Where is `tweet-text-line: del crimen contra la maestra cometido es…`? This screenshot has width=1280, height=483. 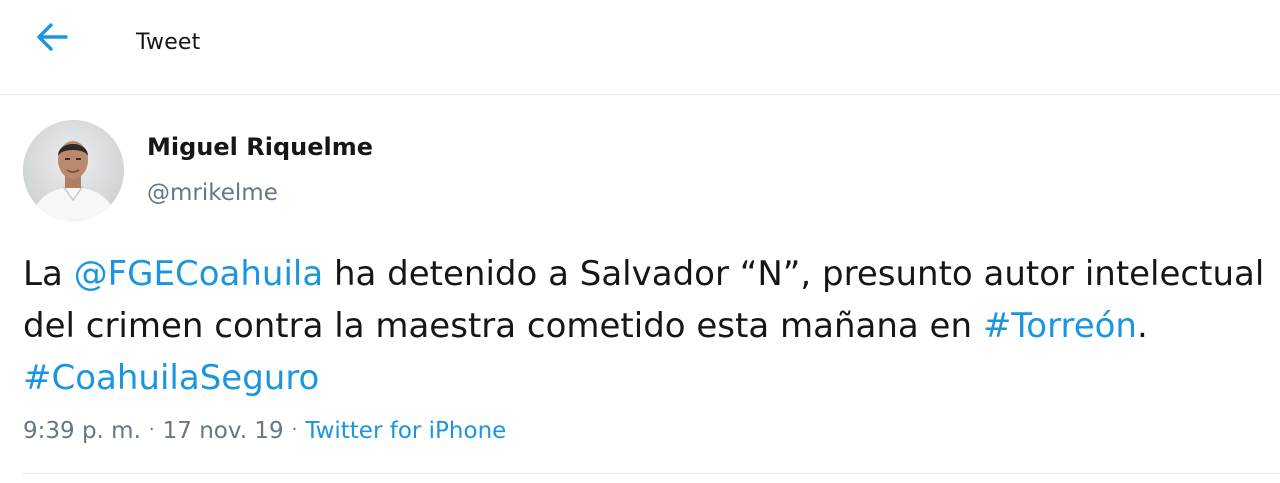
tweet-text-line: del crimen contra la maestra cometido es… is located at coordinates (643, 326).